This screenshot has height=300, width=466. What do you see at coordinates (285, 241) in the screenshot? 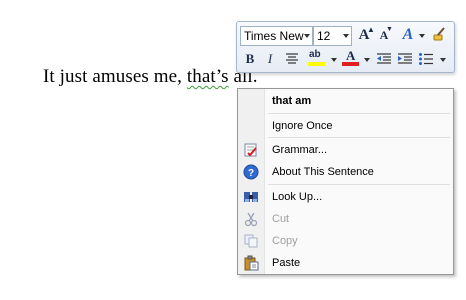
I see `menu-item-label: Copy` at bounding box center [285, 241].